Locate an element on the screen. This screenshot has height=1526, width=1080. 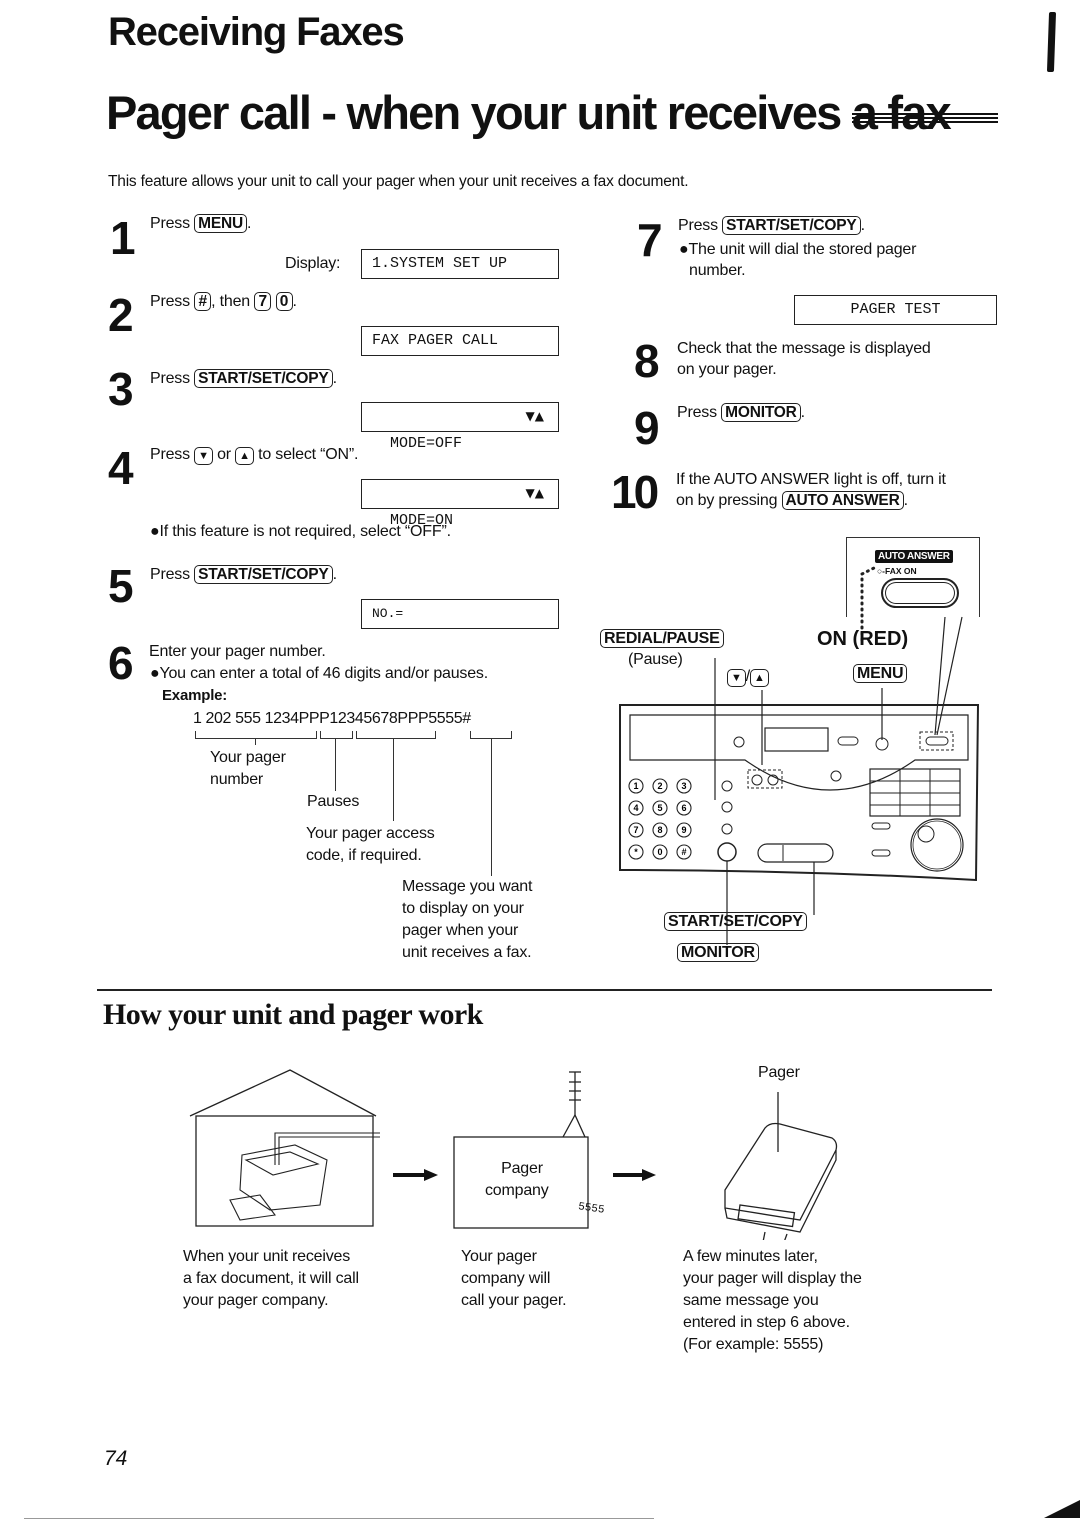
lcd-text: MODE=OFF is located at coordinates (426, 443).